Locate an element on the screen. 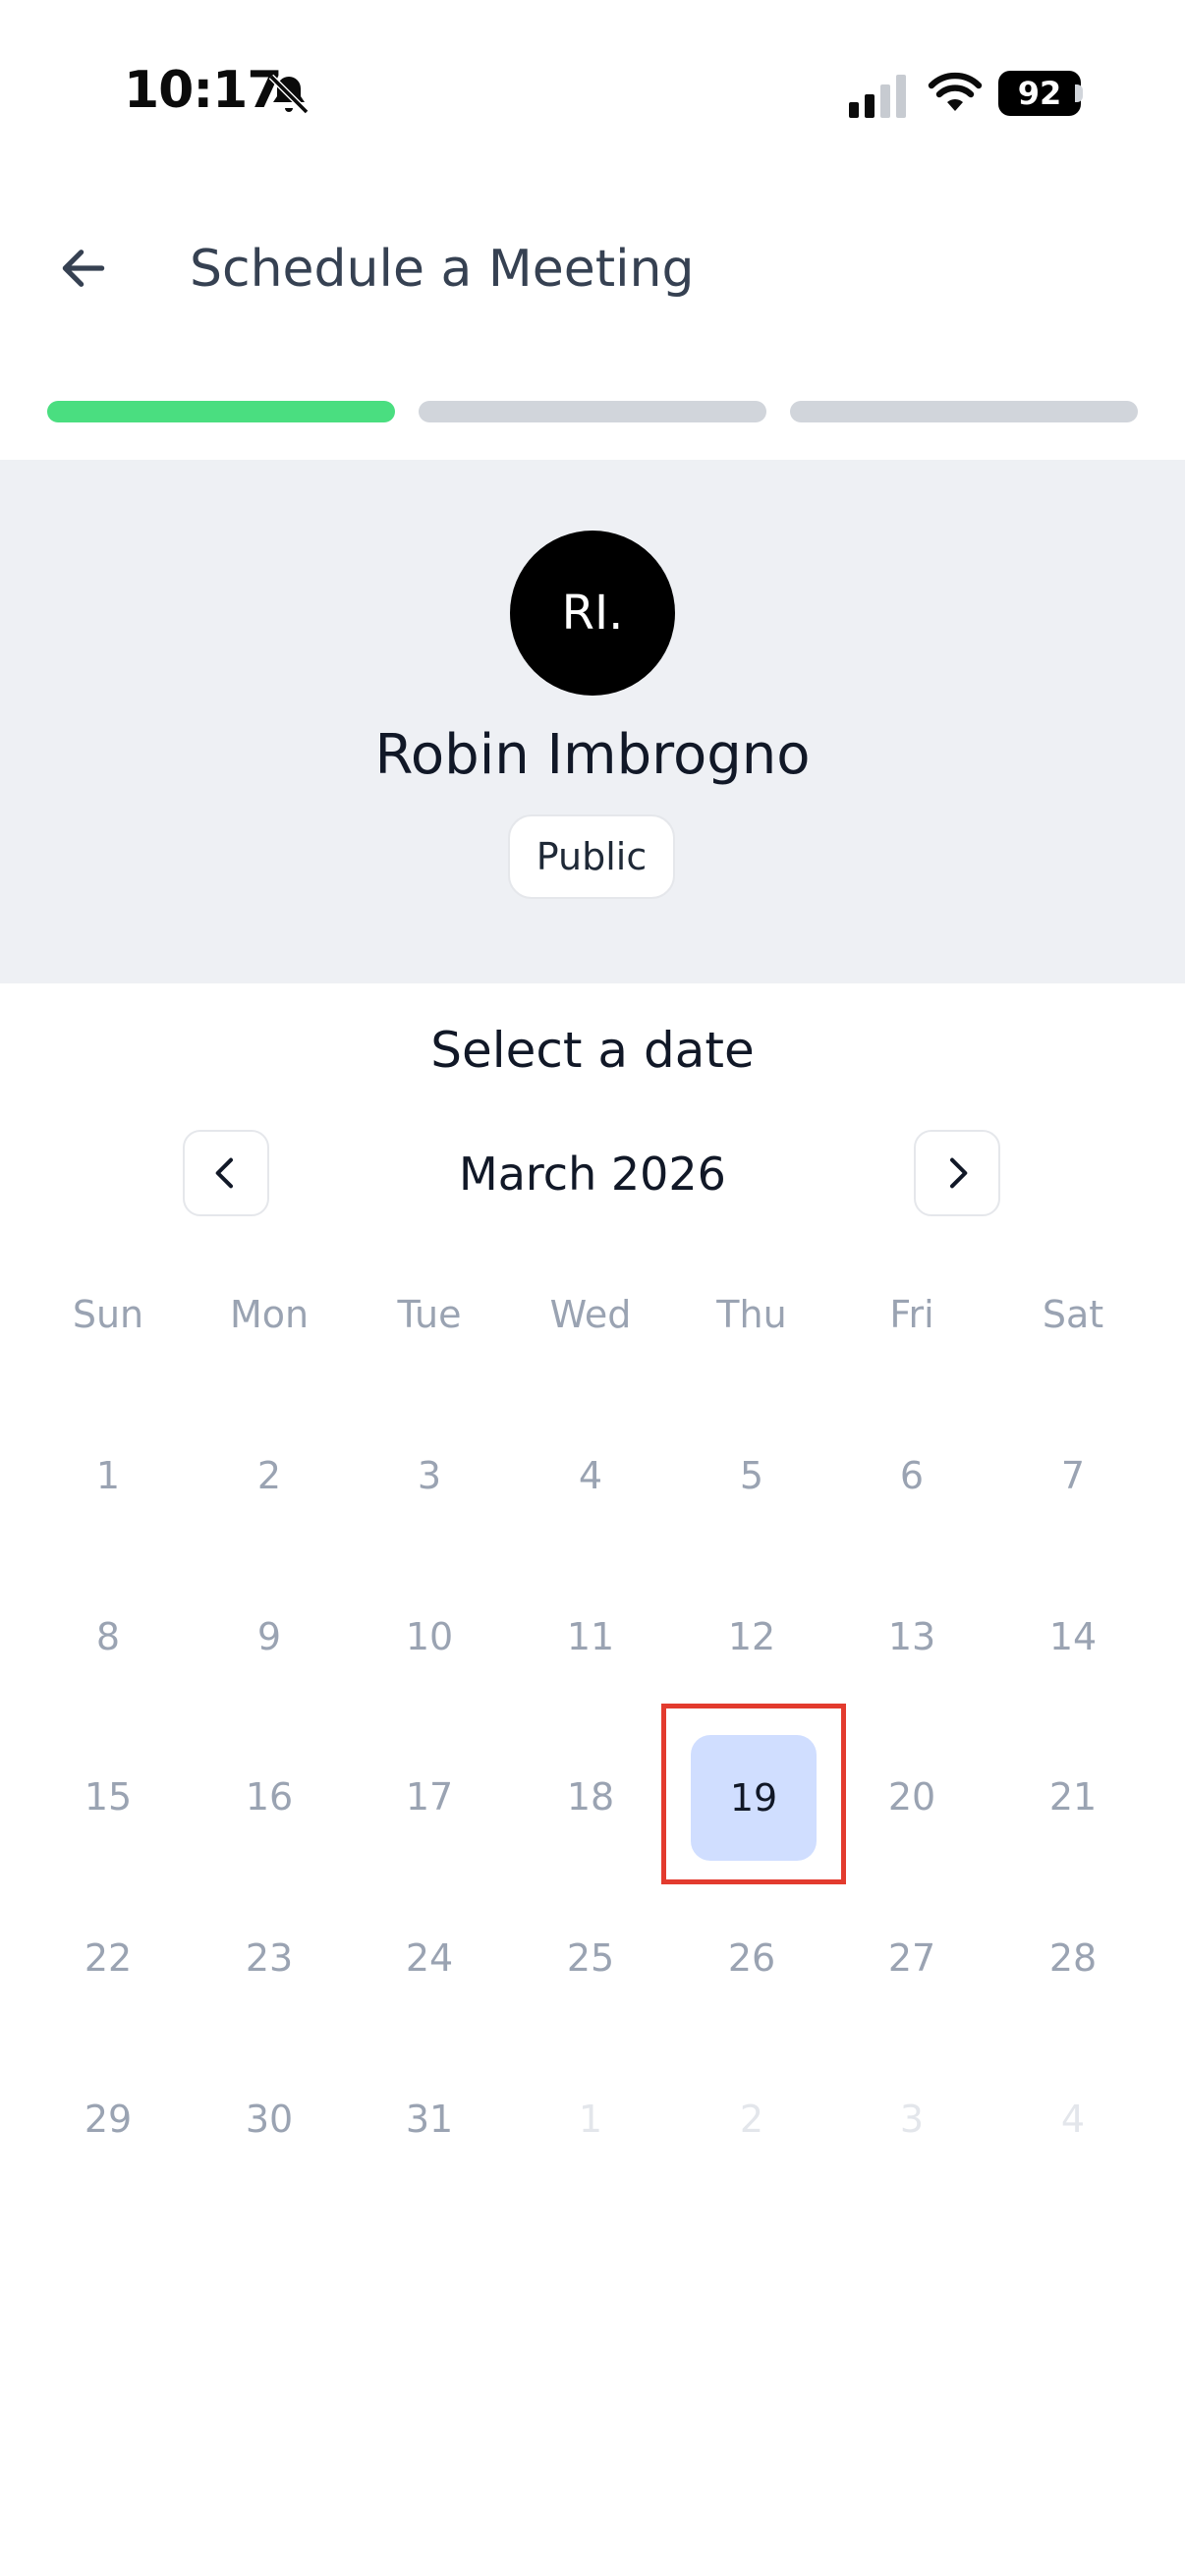  cellular-signal-icon is located at coordinates (878, 96).